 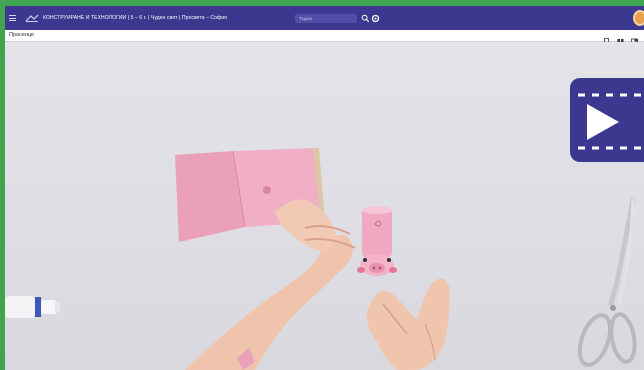 What do you see at coordinates (324, 38) in the screenshot?
I see `sub-bar: Прасенце` at bounding box center [324, 38].